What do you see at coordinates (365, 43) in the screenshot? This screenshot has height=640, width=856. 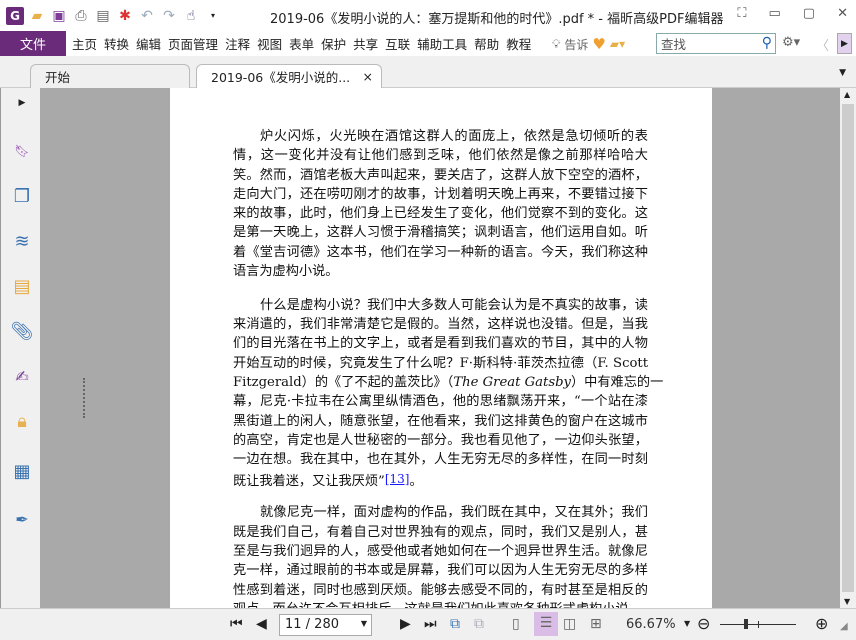 I see `menu-tab: 共享` at bounding box center [365, 43].